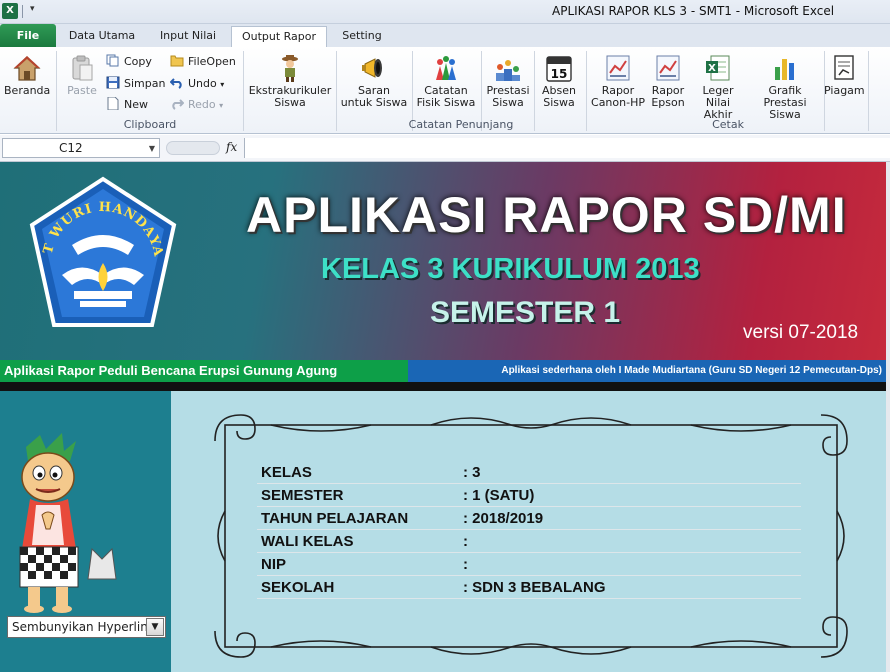  I want to click on ekstrakurikuler-button: Ekstrakurikuler Siswa, so click(290, 81).